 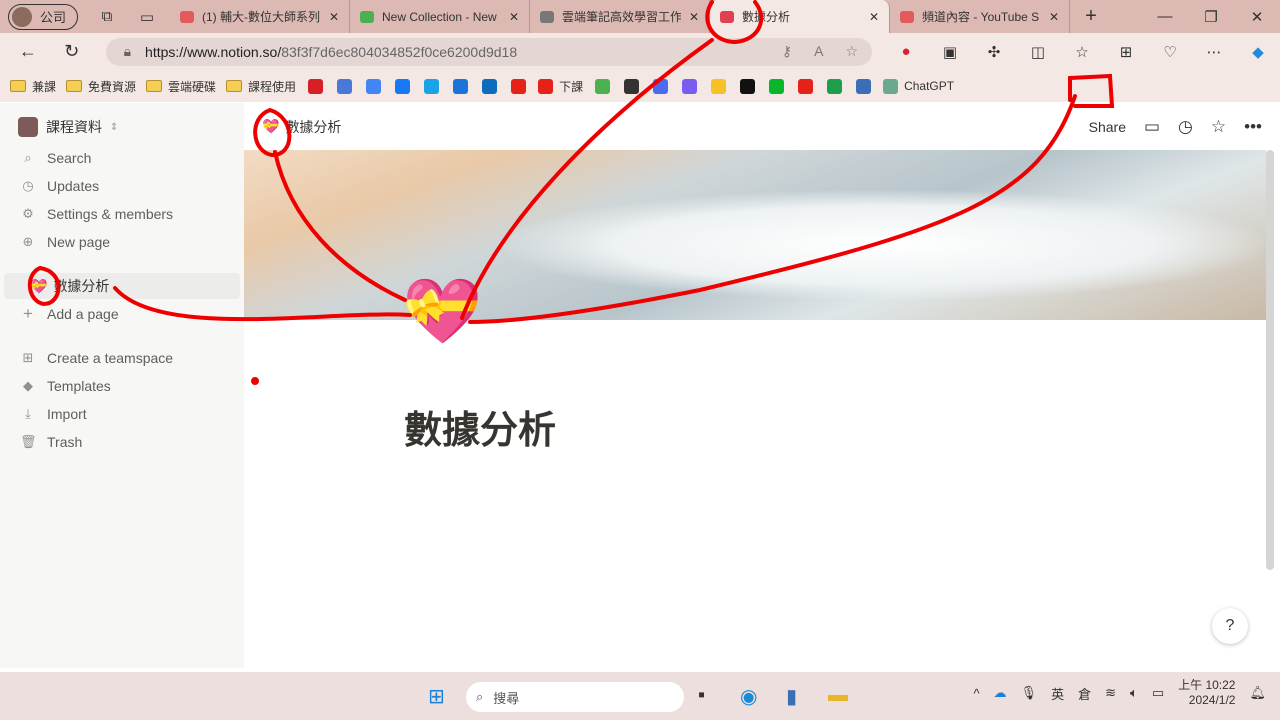 I want to click on more-icon: ⋯, so click(x=1214, y=52).